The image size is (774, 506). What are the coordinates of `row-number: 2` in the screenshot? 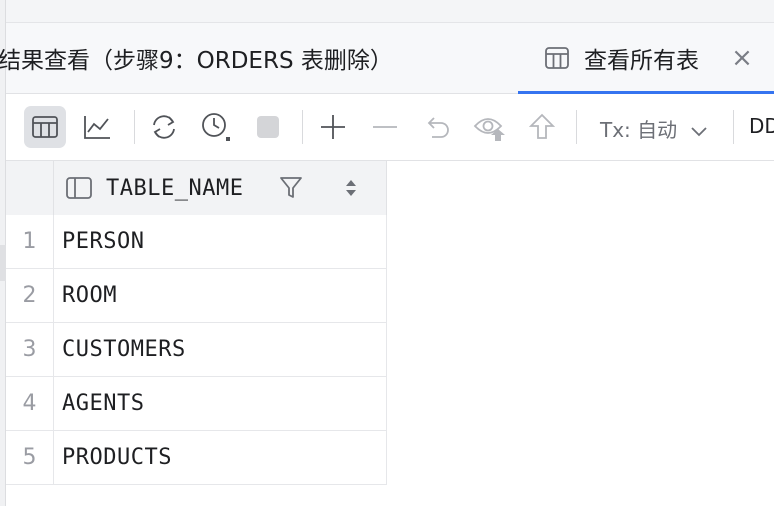 It's located at (30, 295).